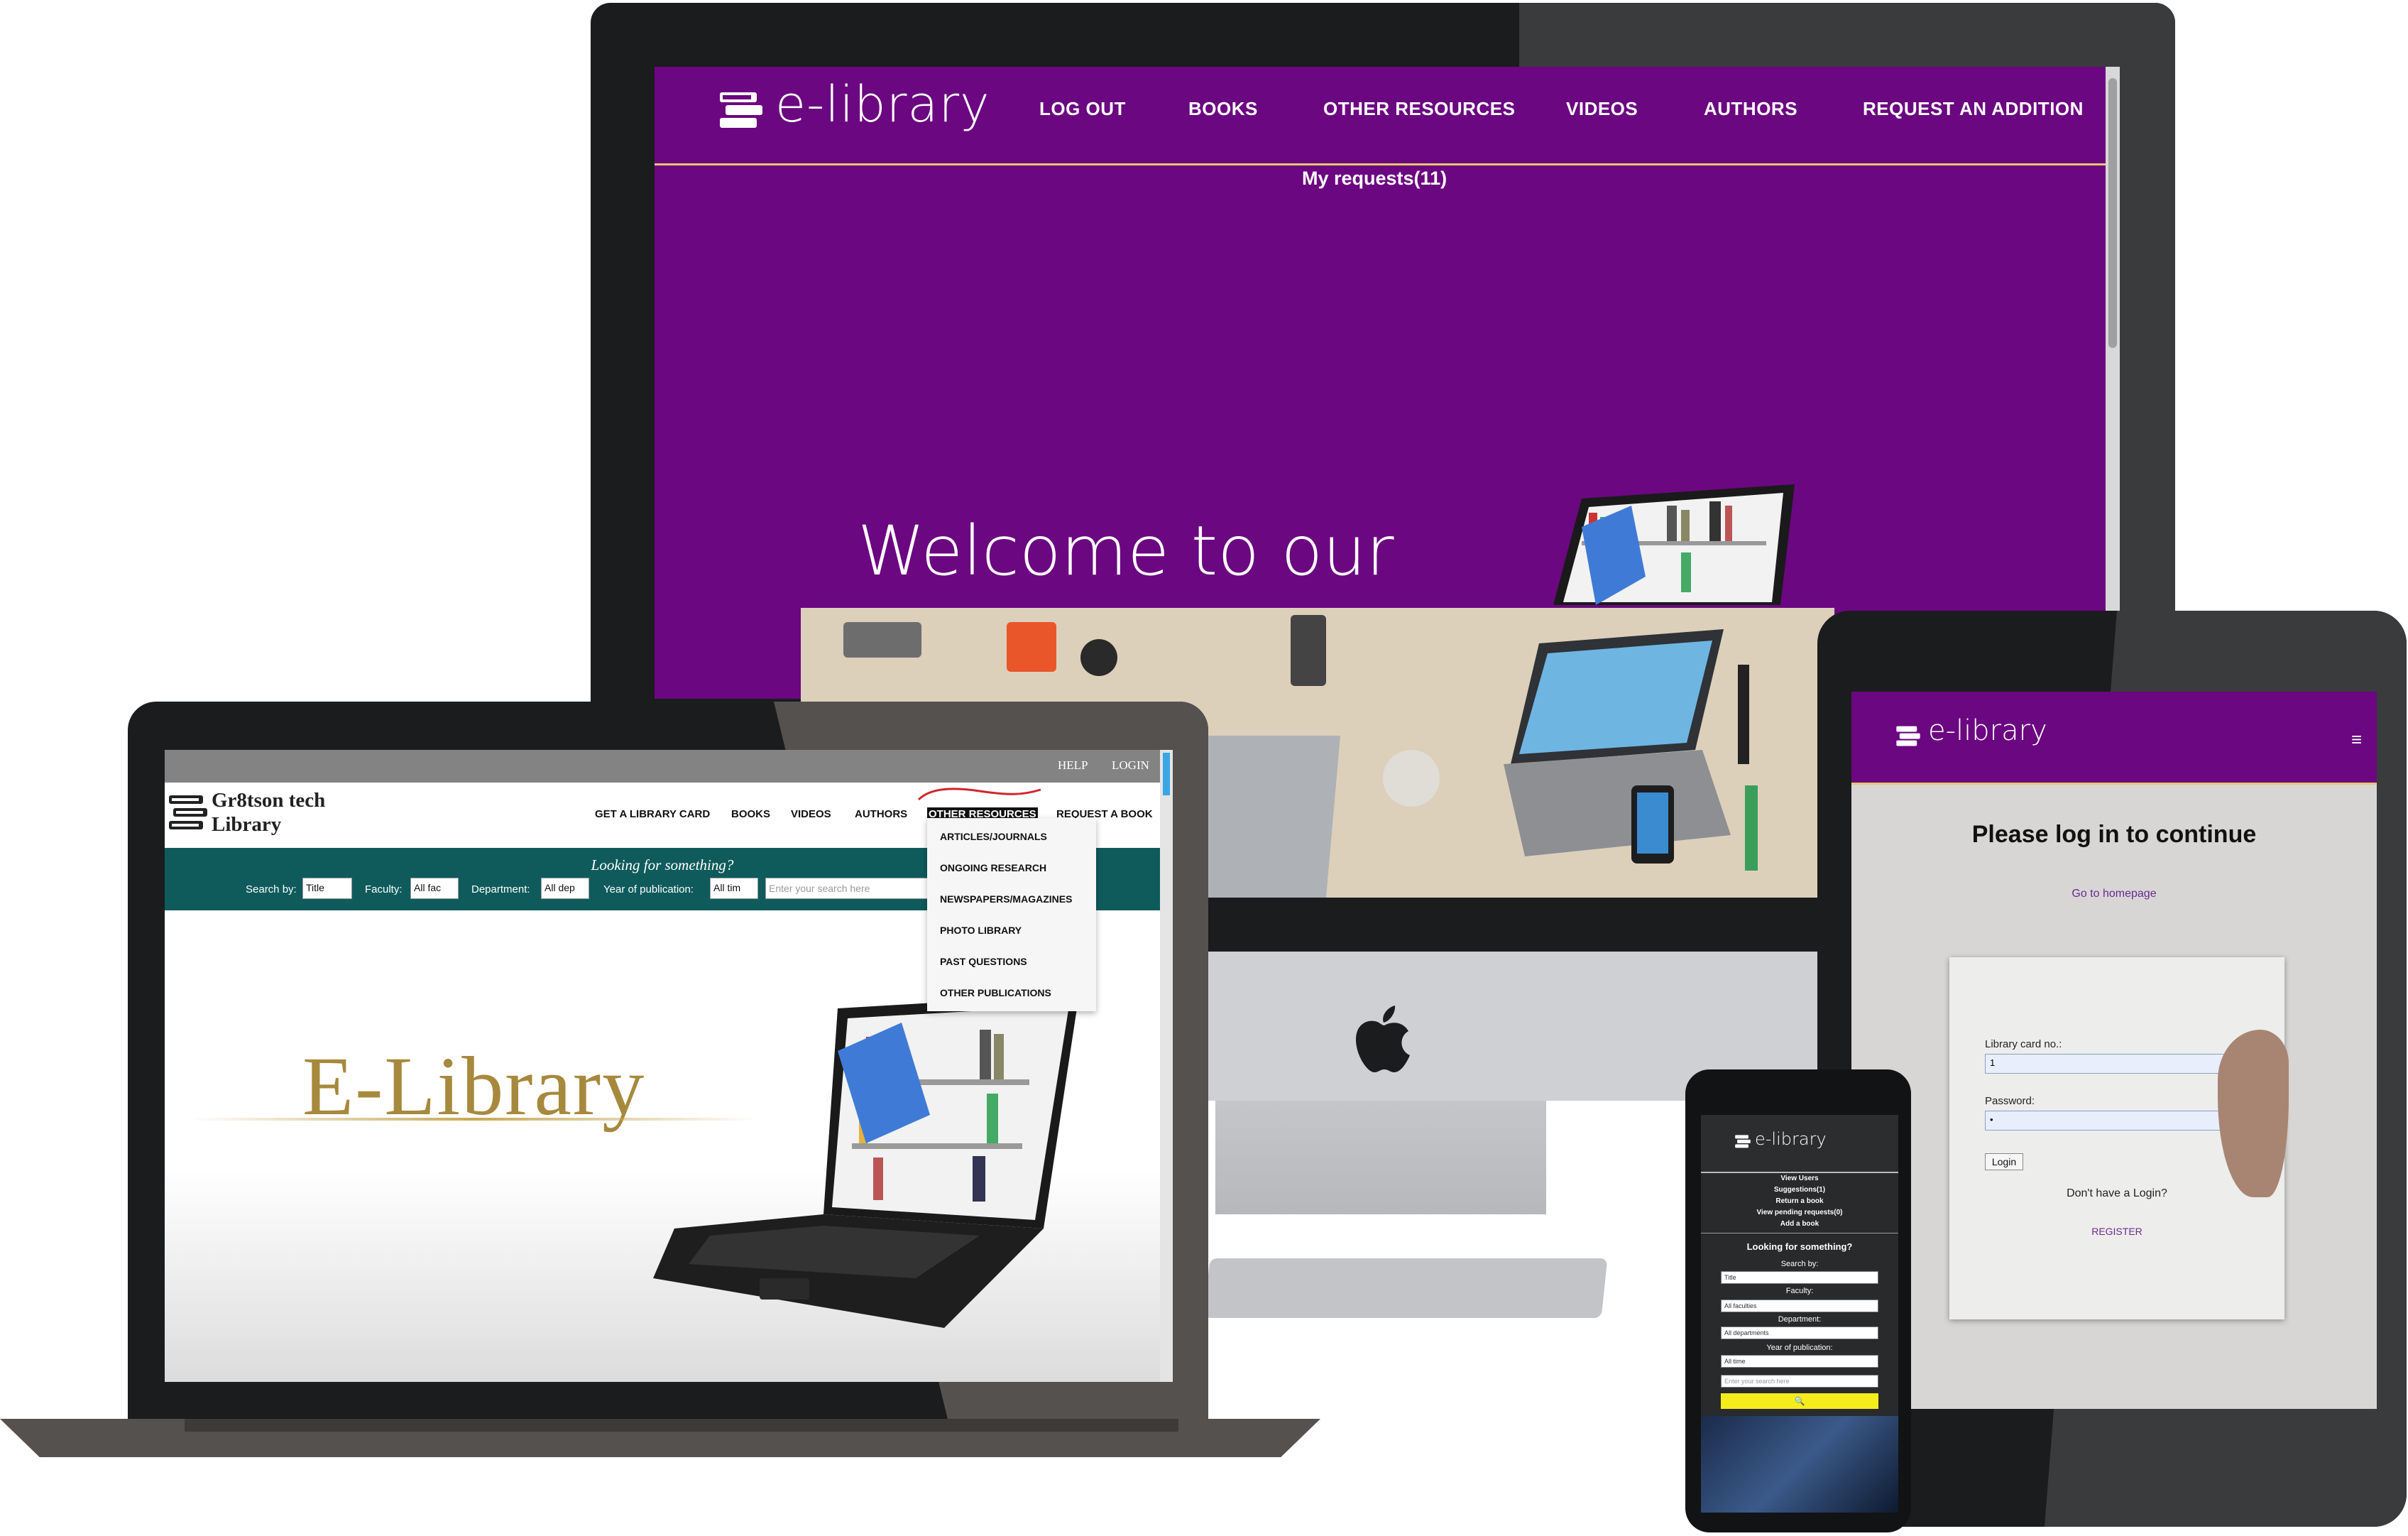 The image size is (2408, 1536). I want to click on menu-add-book: Add a book, so click(1799, 1224).